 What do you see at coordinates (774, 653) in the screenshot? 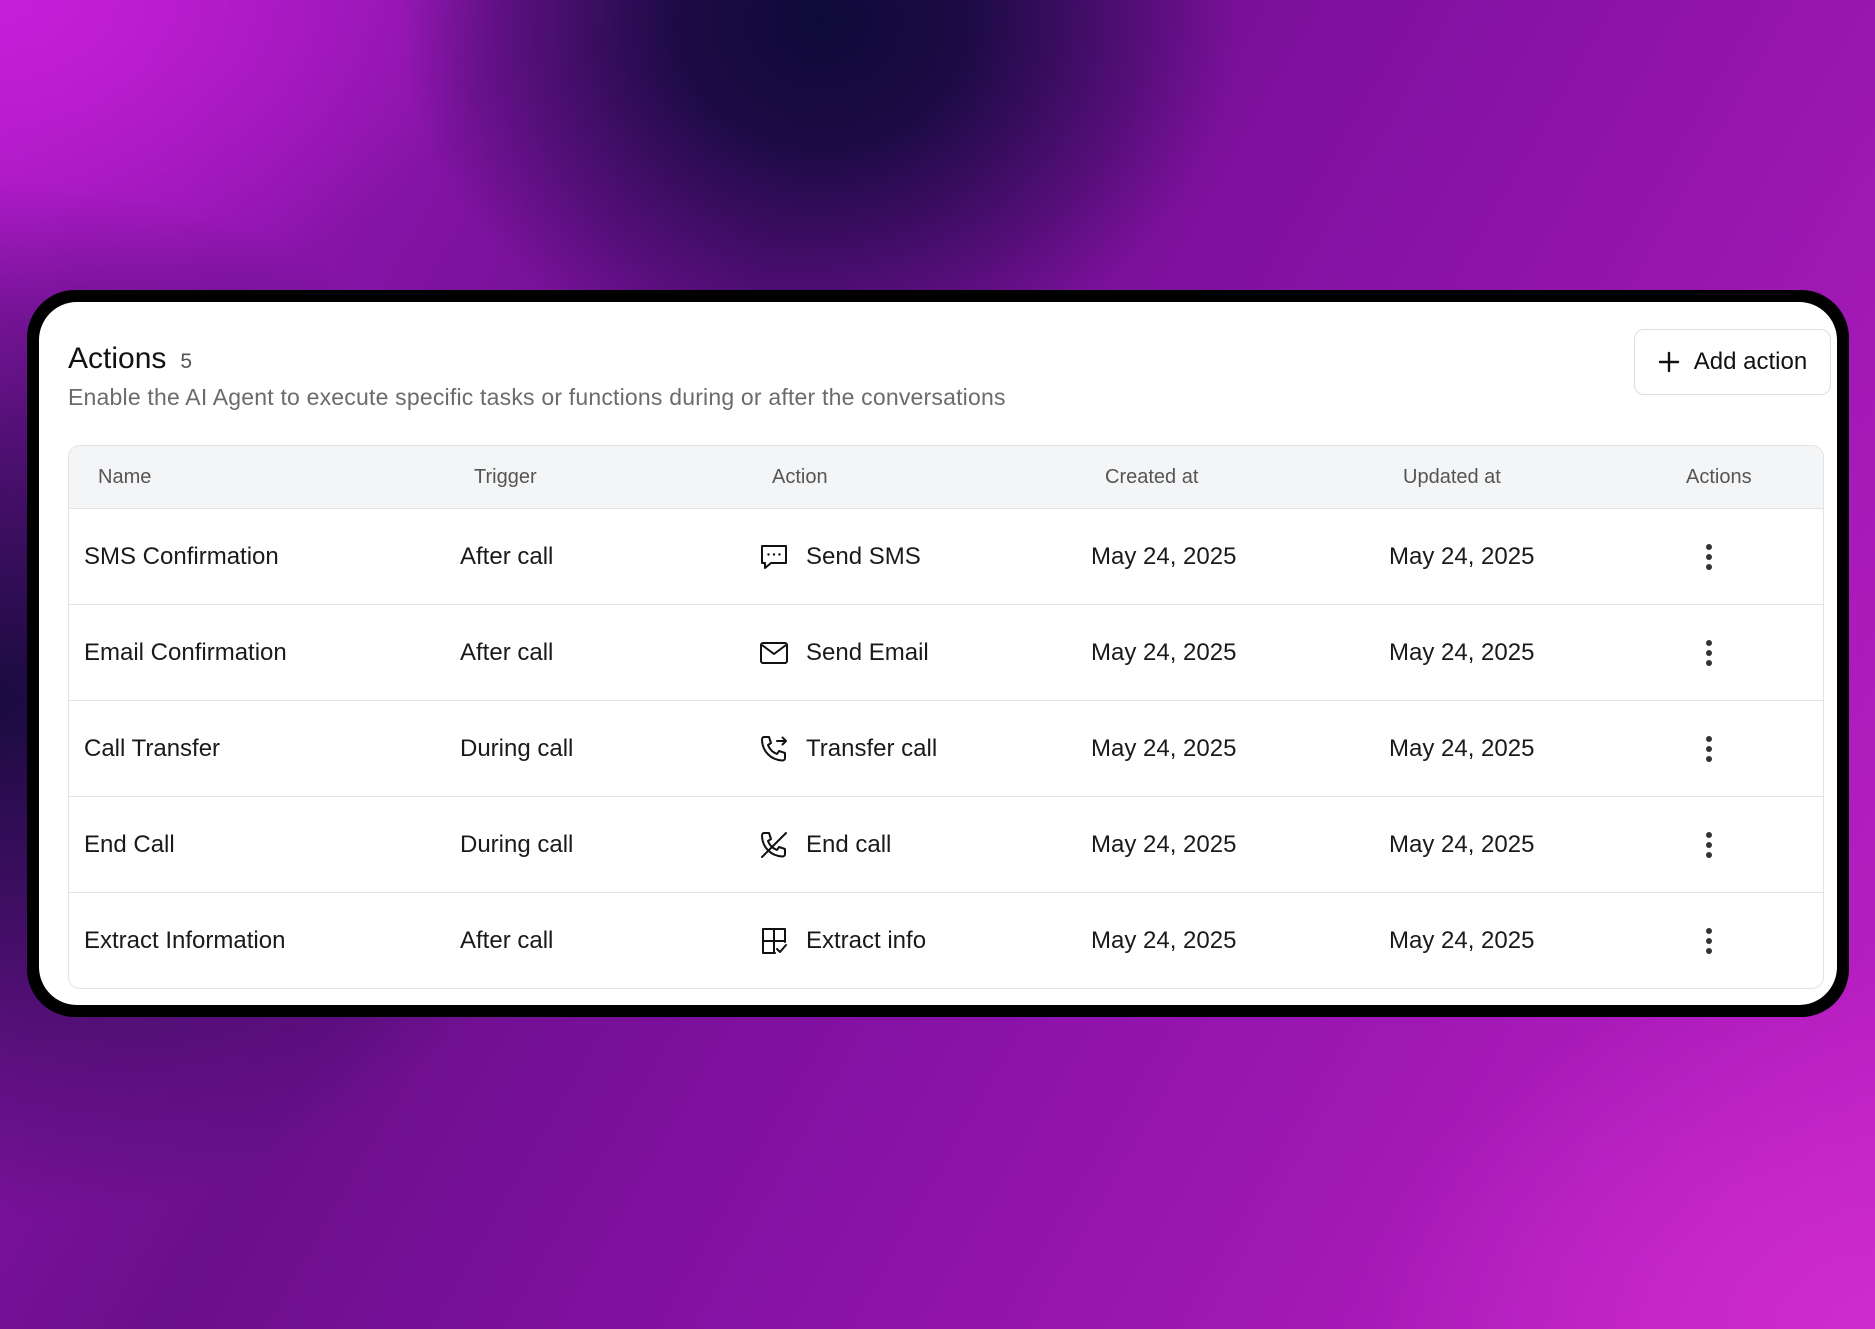
I see `envelope-icon` at bounding box center [774, 653].